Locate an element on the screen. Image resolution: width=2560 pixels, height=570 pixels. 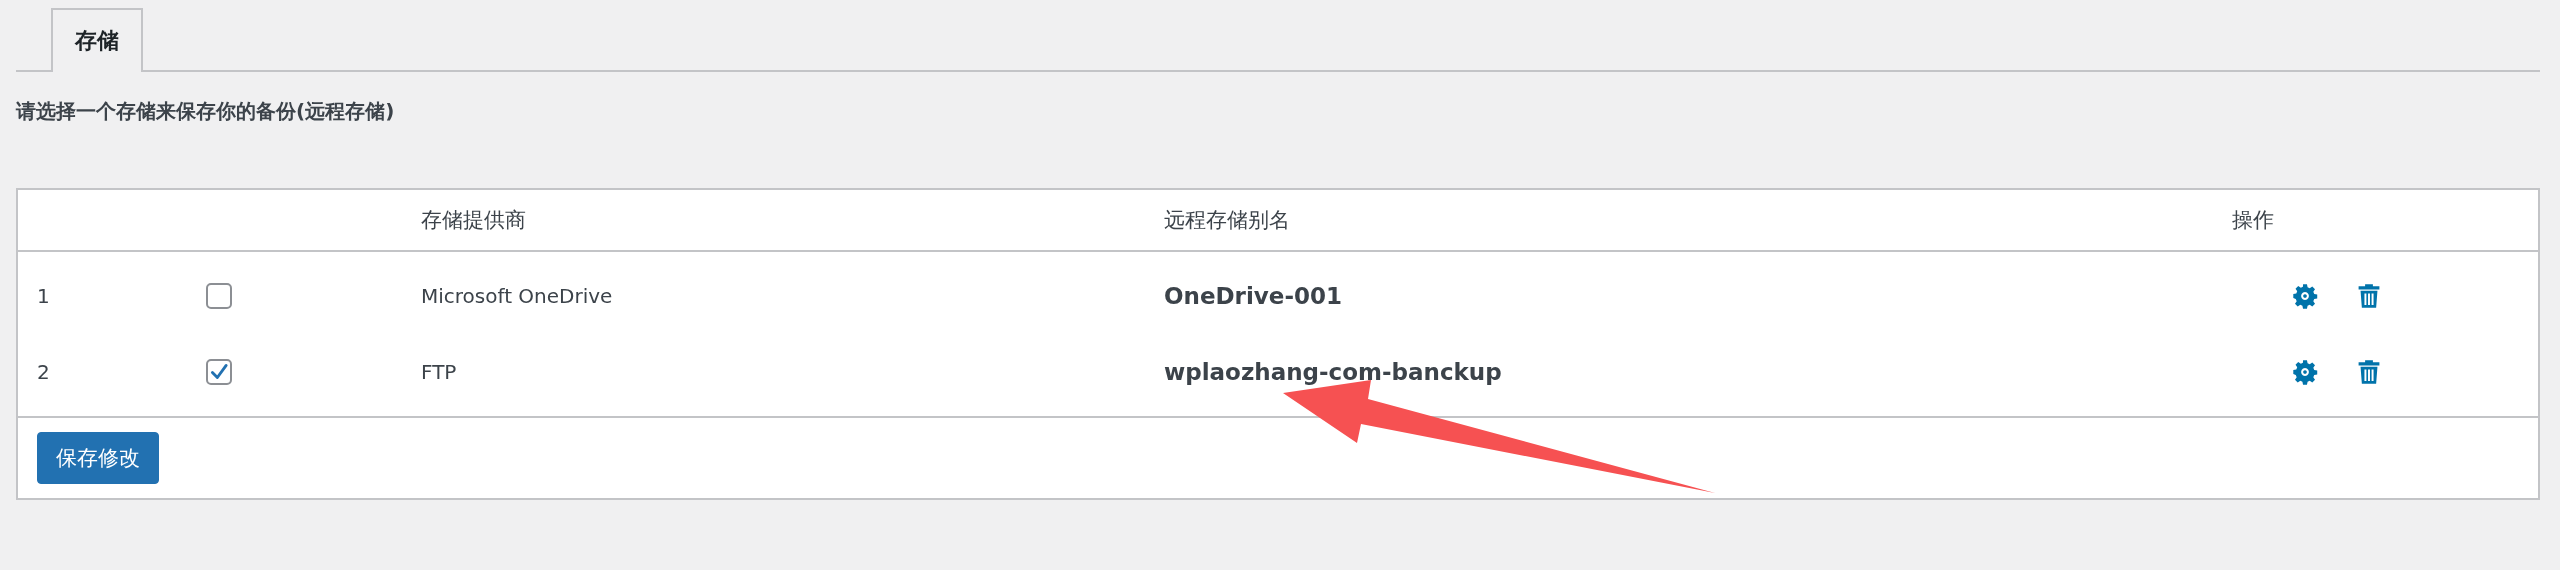
row-number: 2 is located at coordinates (43, 372).